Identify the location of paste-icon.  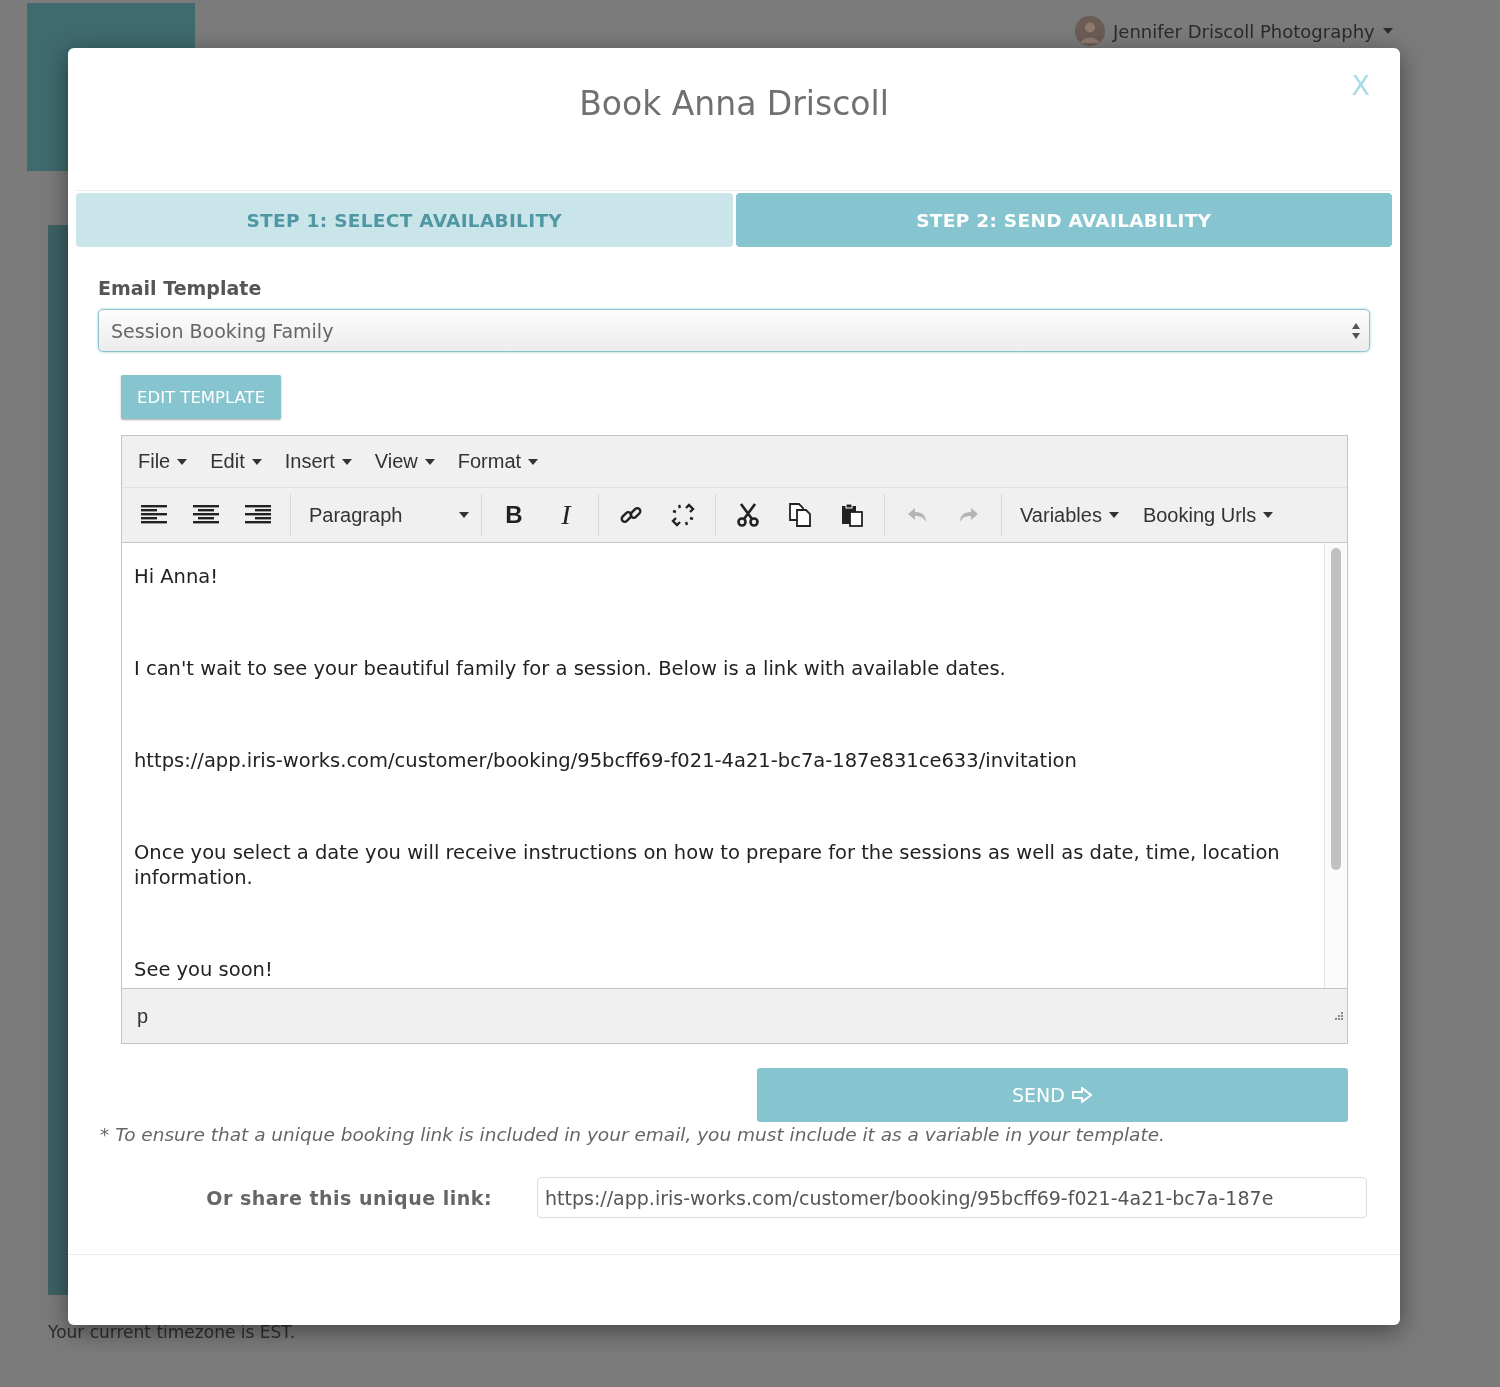
(852, 515).